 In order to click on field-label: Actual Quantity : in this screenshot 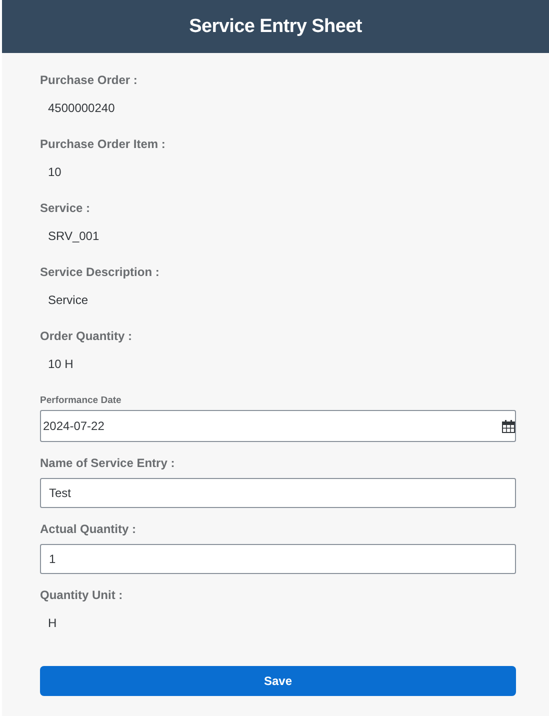, I will do `click(89, 529)`.